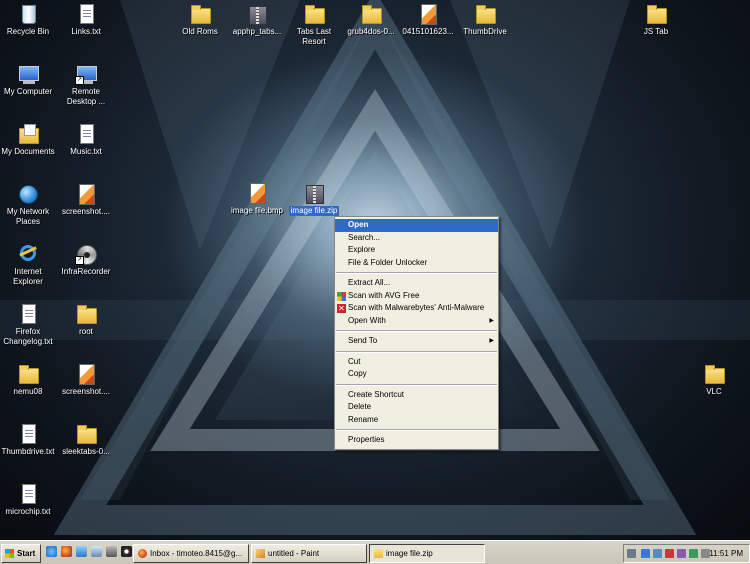  I want to click on network-icon, so click(28, 194).